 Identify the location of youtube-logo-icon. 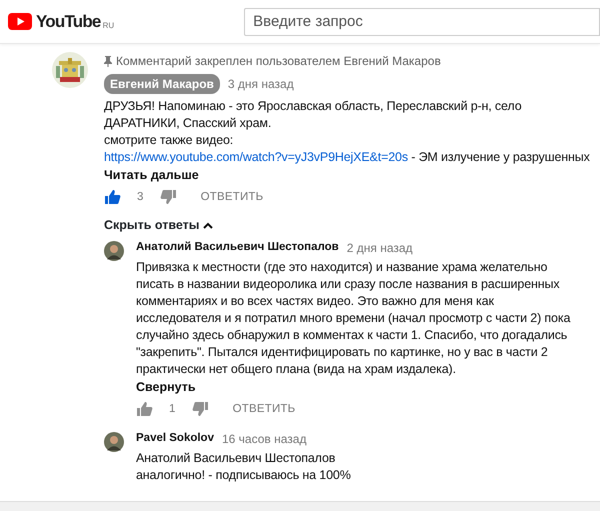
(20, 21).